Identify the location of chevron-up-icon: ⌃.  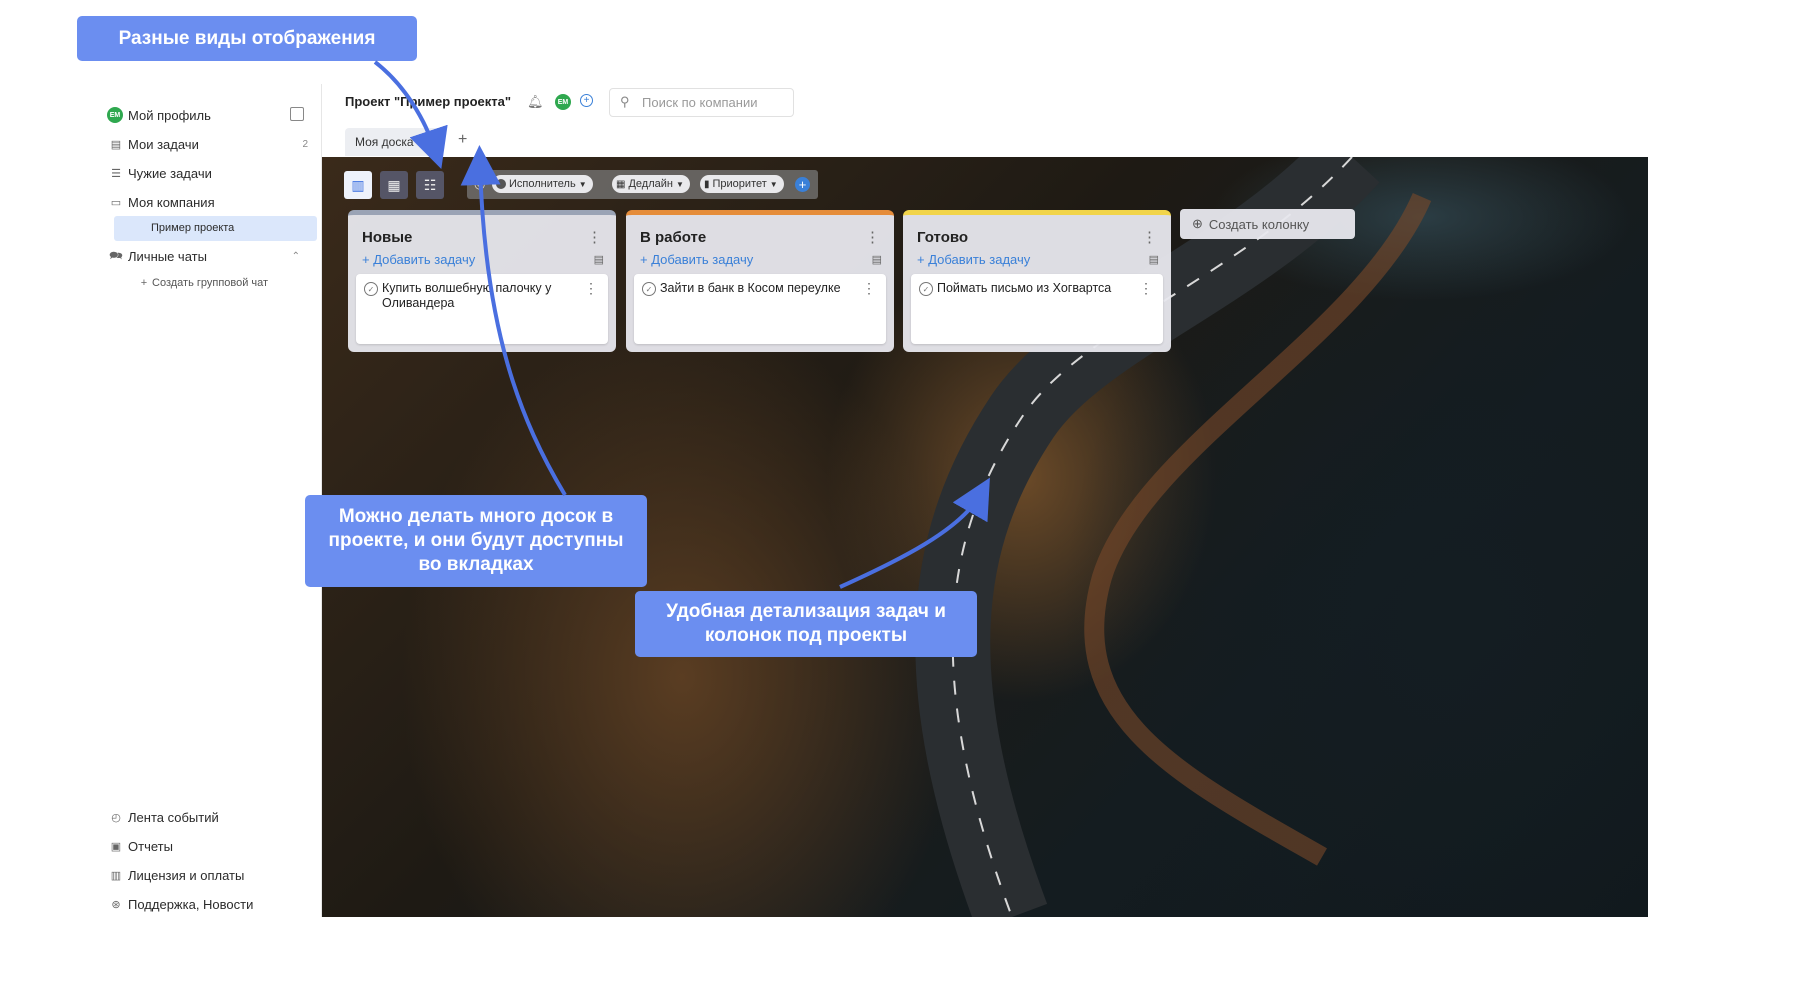
(296, 256).